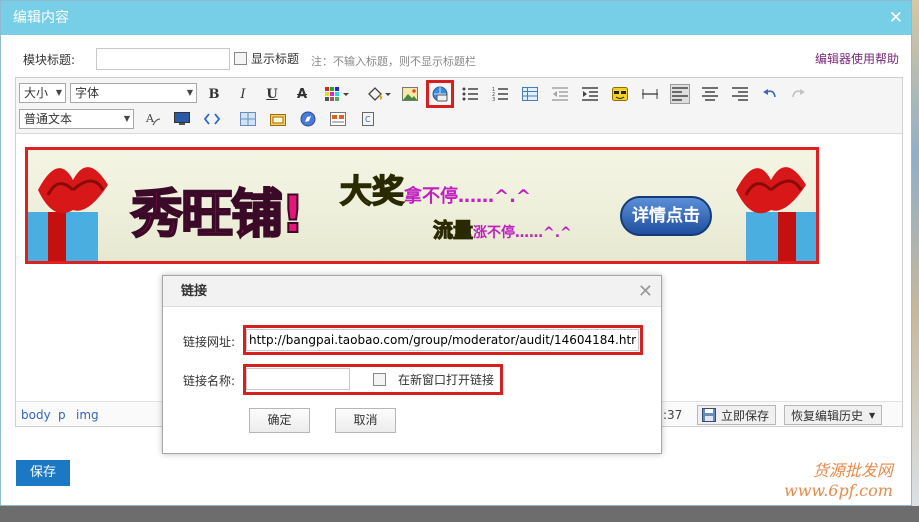  I want to click on align-right-icon, so click(740, 94).